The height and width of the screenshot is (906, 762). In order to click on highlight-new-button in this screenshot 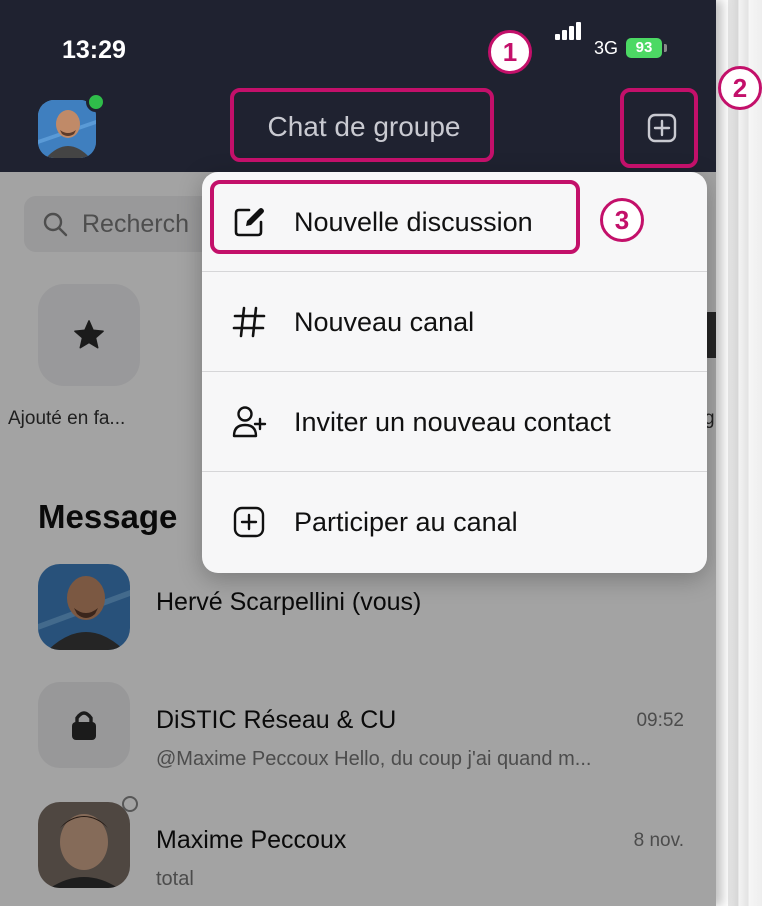, I will do `click(659, 128)`.